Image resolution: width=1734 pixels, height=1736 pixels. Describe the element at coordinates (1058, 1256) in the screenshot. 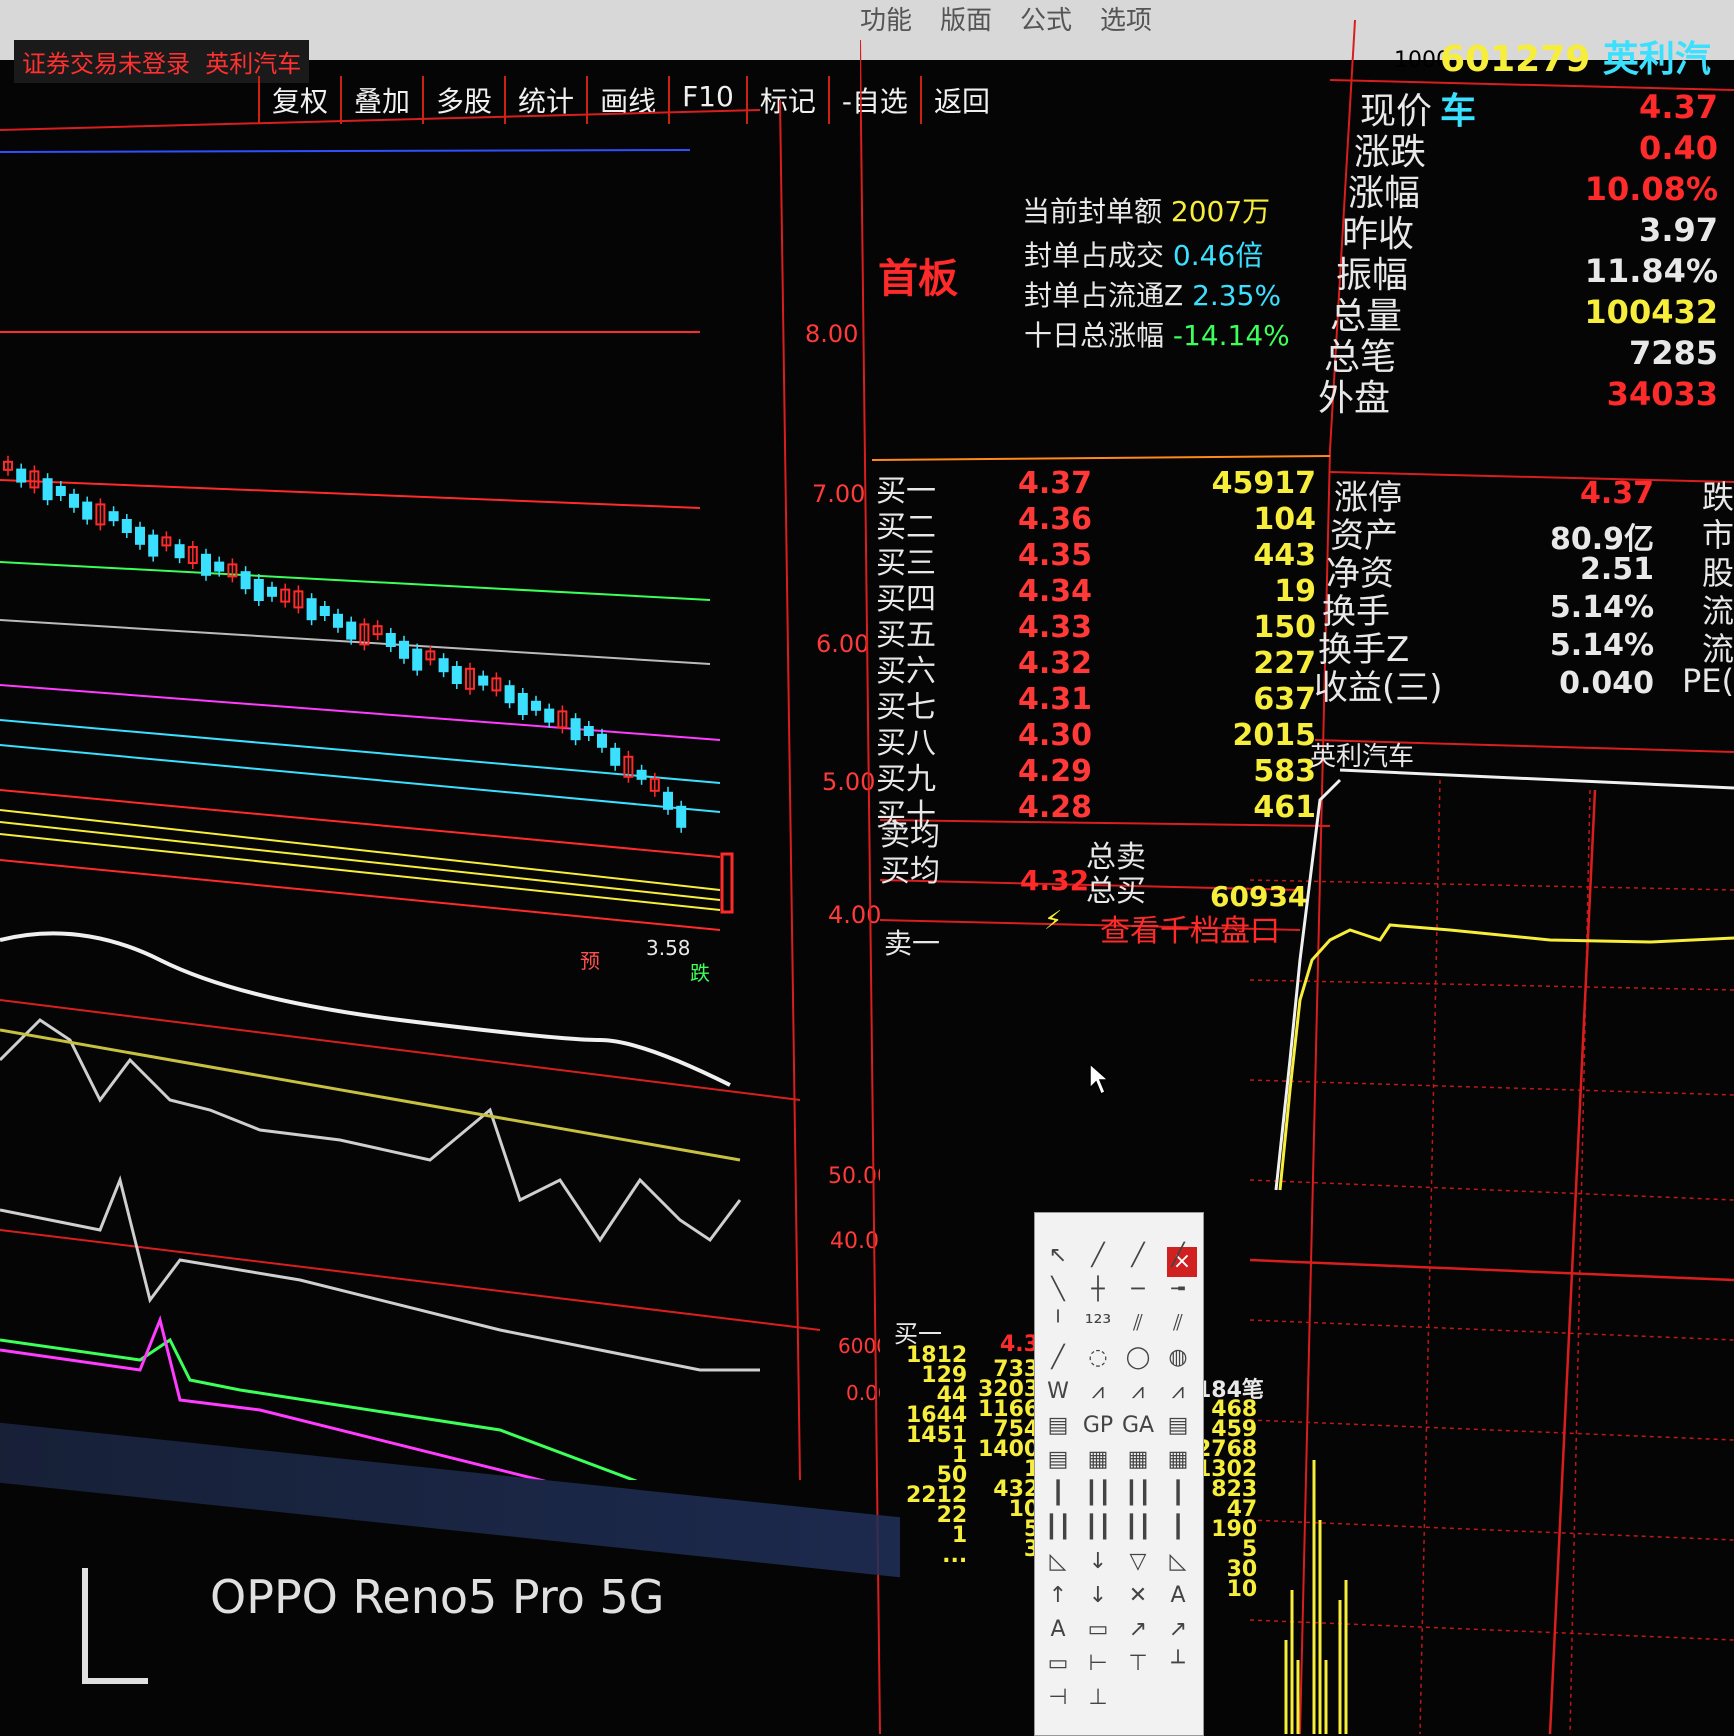

I see `palette-tool-icon: ↖` at that location.